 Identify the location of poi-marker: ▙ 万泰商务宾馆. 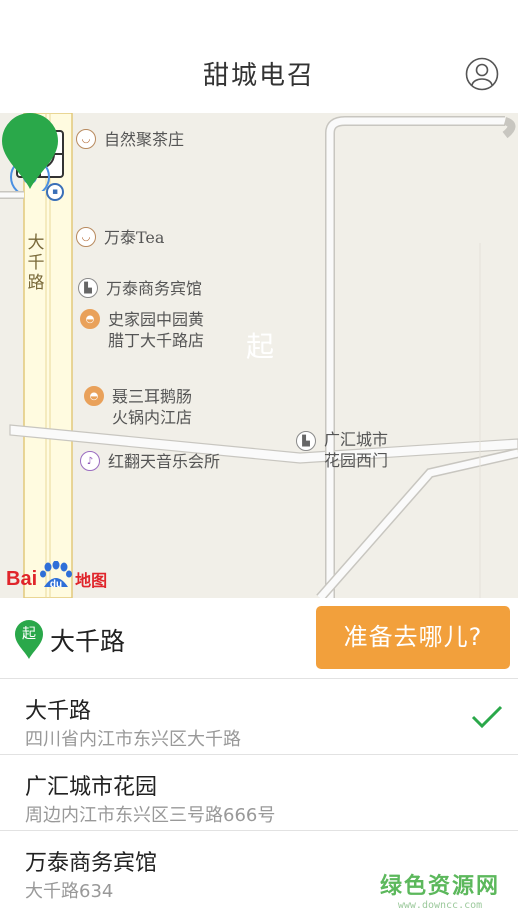
(140, 288).